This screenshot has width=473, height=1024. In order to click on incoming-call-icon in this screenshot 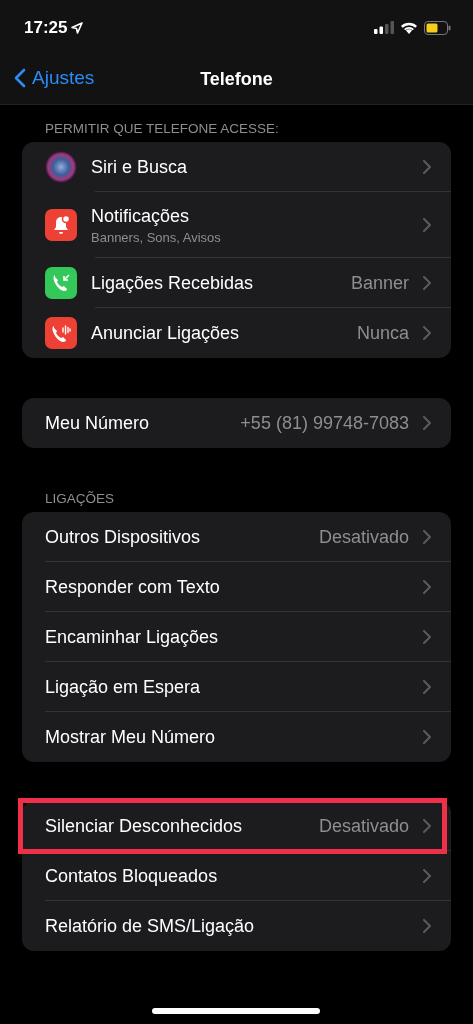, I will do `click(61, 283)`.